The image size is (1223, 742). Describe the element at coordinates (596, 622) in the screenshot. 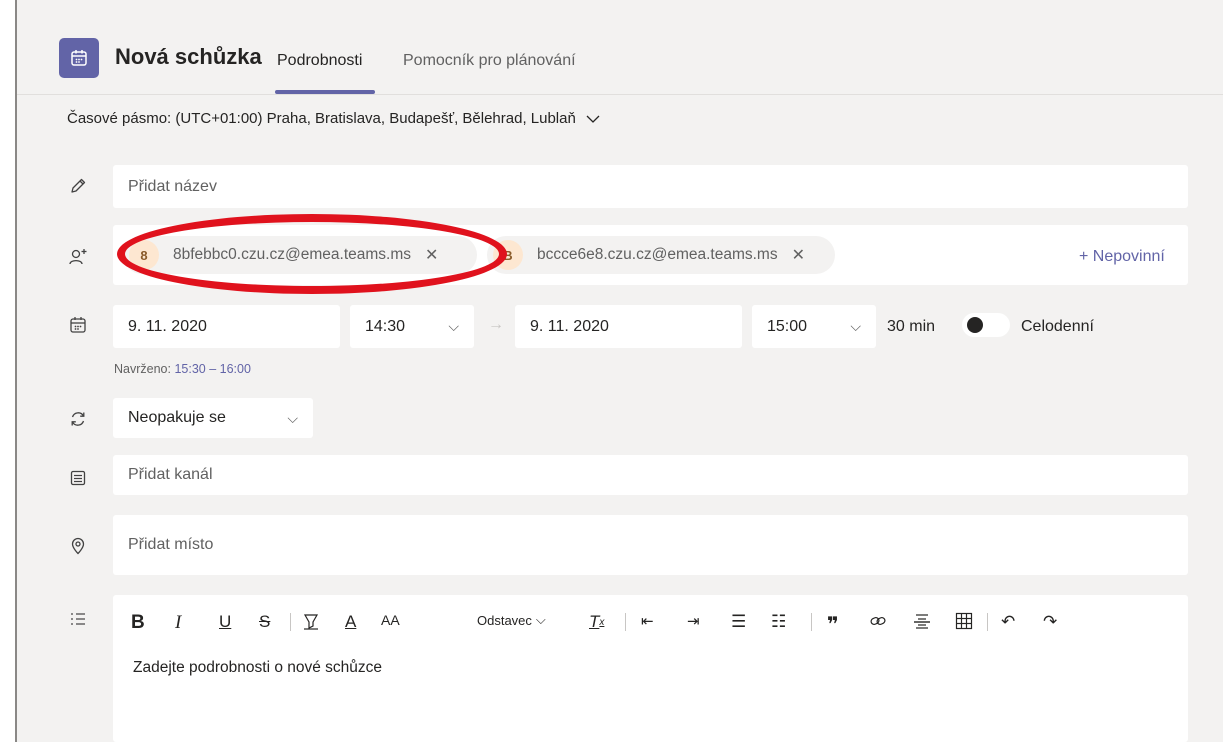

I see `clear-format-icon: Tx` at that location.